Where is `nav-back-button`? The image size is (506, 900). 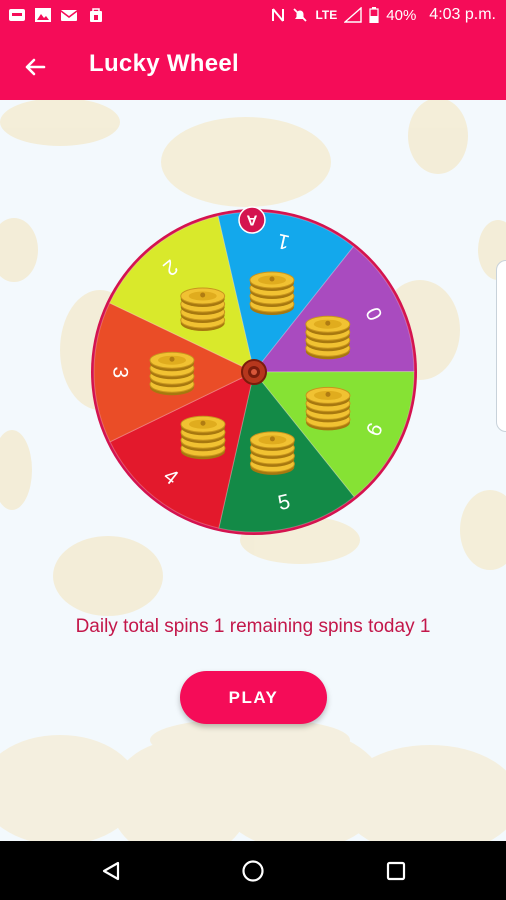
nav-back-button is located at coordinates (111, 871).